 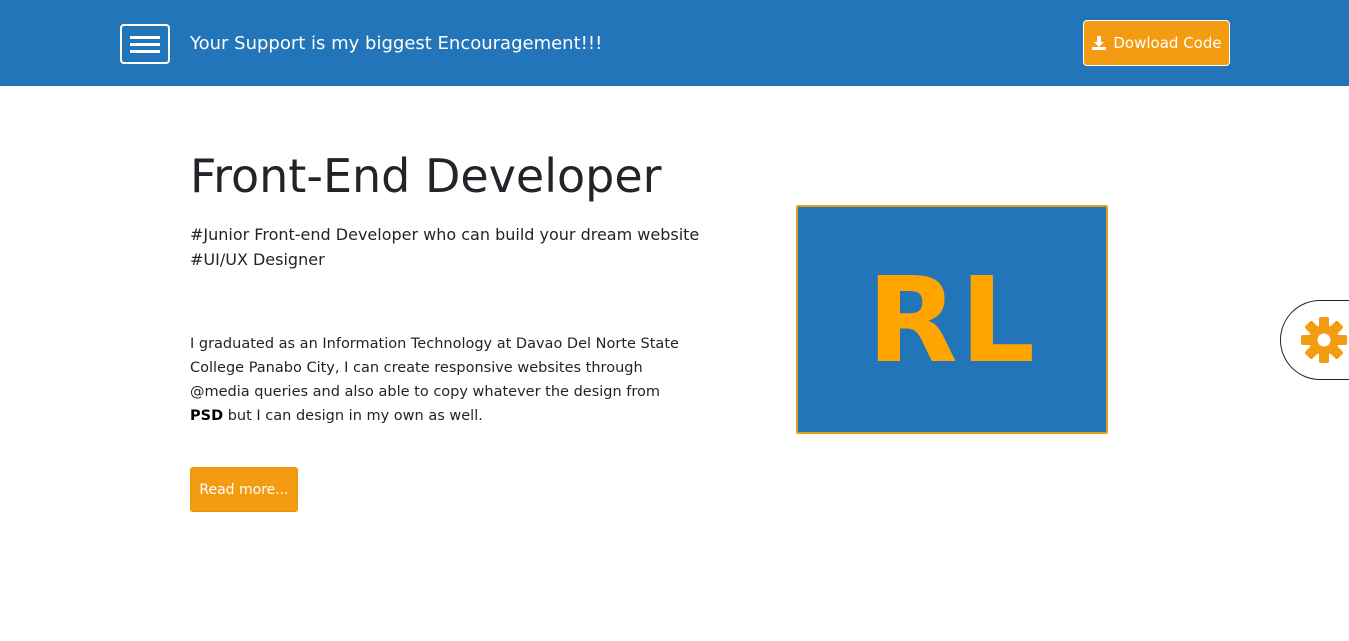 I want to click on download-icon, so click(x=1099, y=43).